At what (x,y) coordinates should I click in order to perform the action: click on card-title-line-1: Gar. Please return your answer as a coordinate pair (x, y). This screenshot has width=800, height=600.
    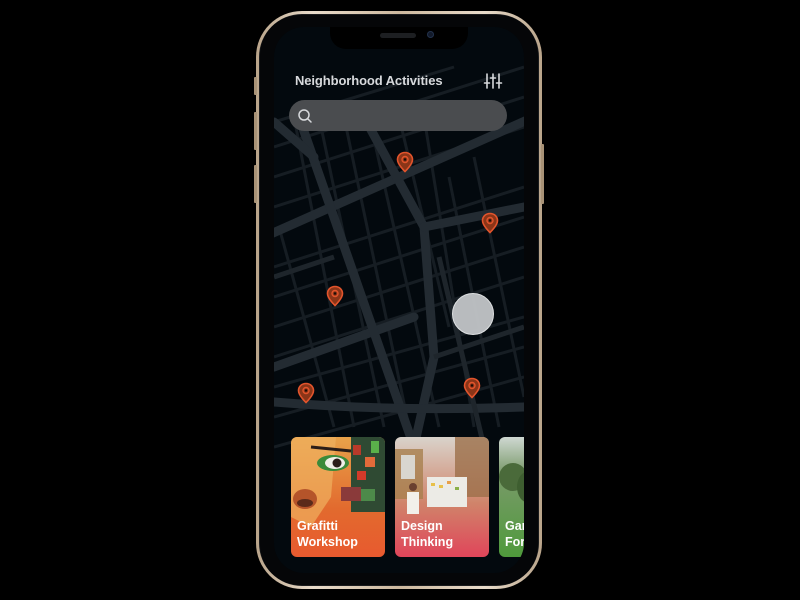
    Looking at the image, I should click on (514, 526).